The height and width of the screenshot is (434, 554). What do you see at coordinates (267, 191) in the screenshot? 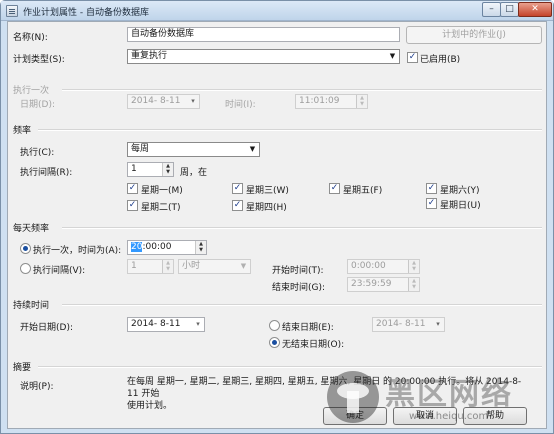
I see `day-label-wednesday: 星期三(W)` at bounding box center [267, 191].